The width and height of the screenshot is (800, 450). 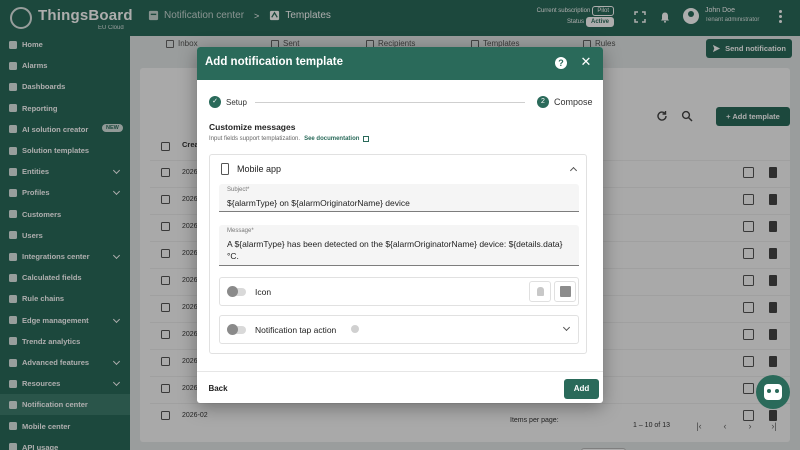 What do you see at coordinates (566, 327) in the screenshot?
I see `chevron-down-icon` at bounding box center [566, 327].